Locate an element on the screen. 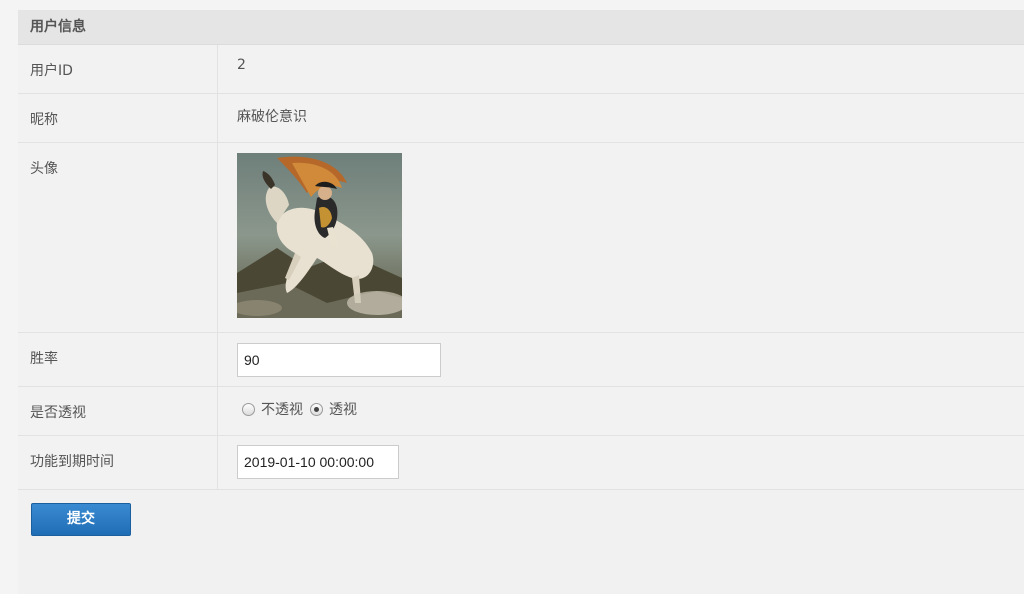 This screenshot has width=1024, height=594. expire-time-label: 功能到期时间 is located at coordinates (118, 462).